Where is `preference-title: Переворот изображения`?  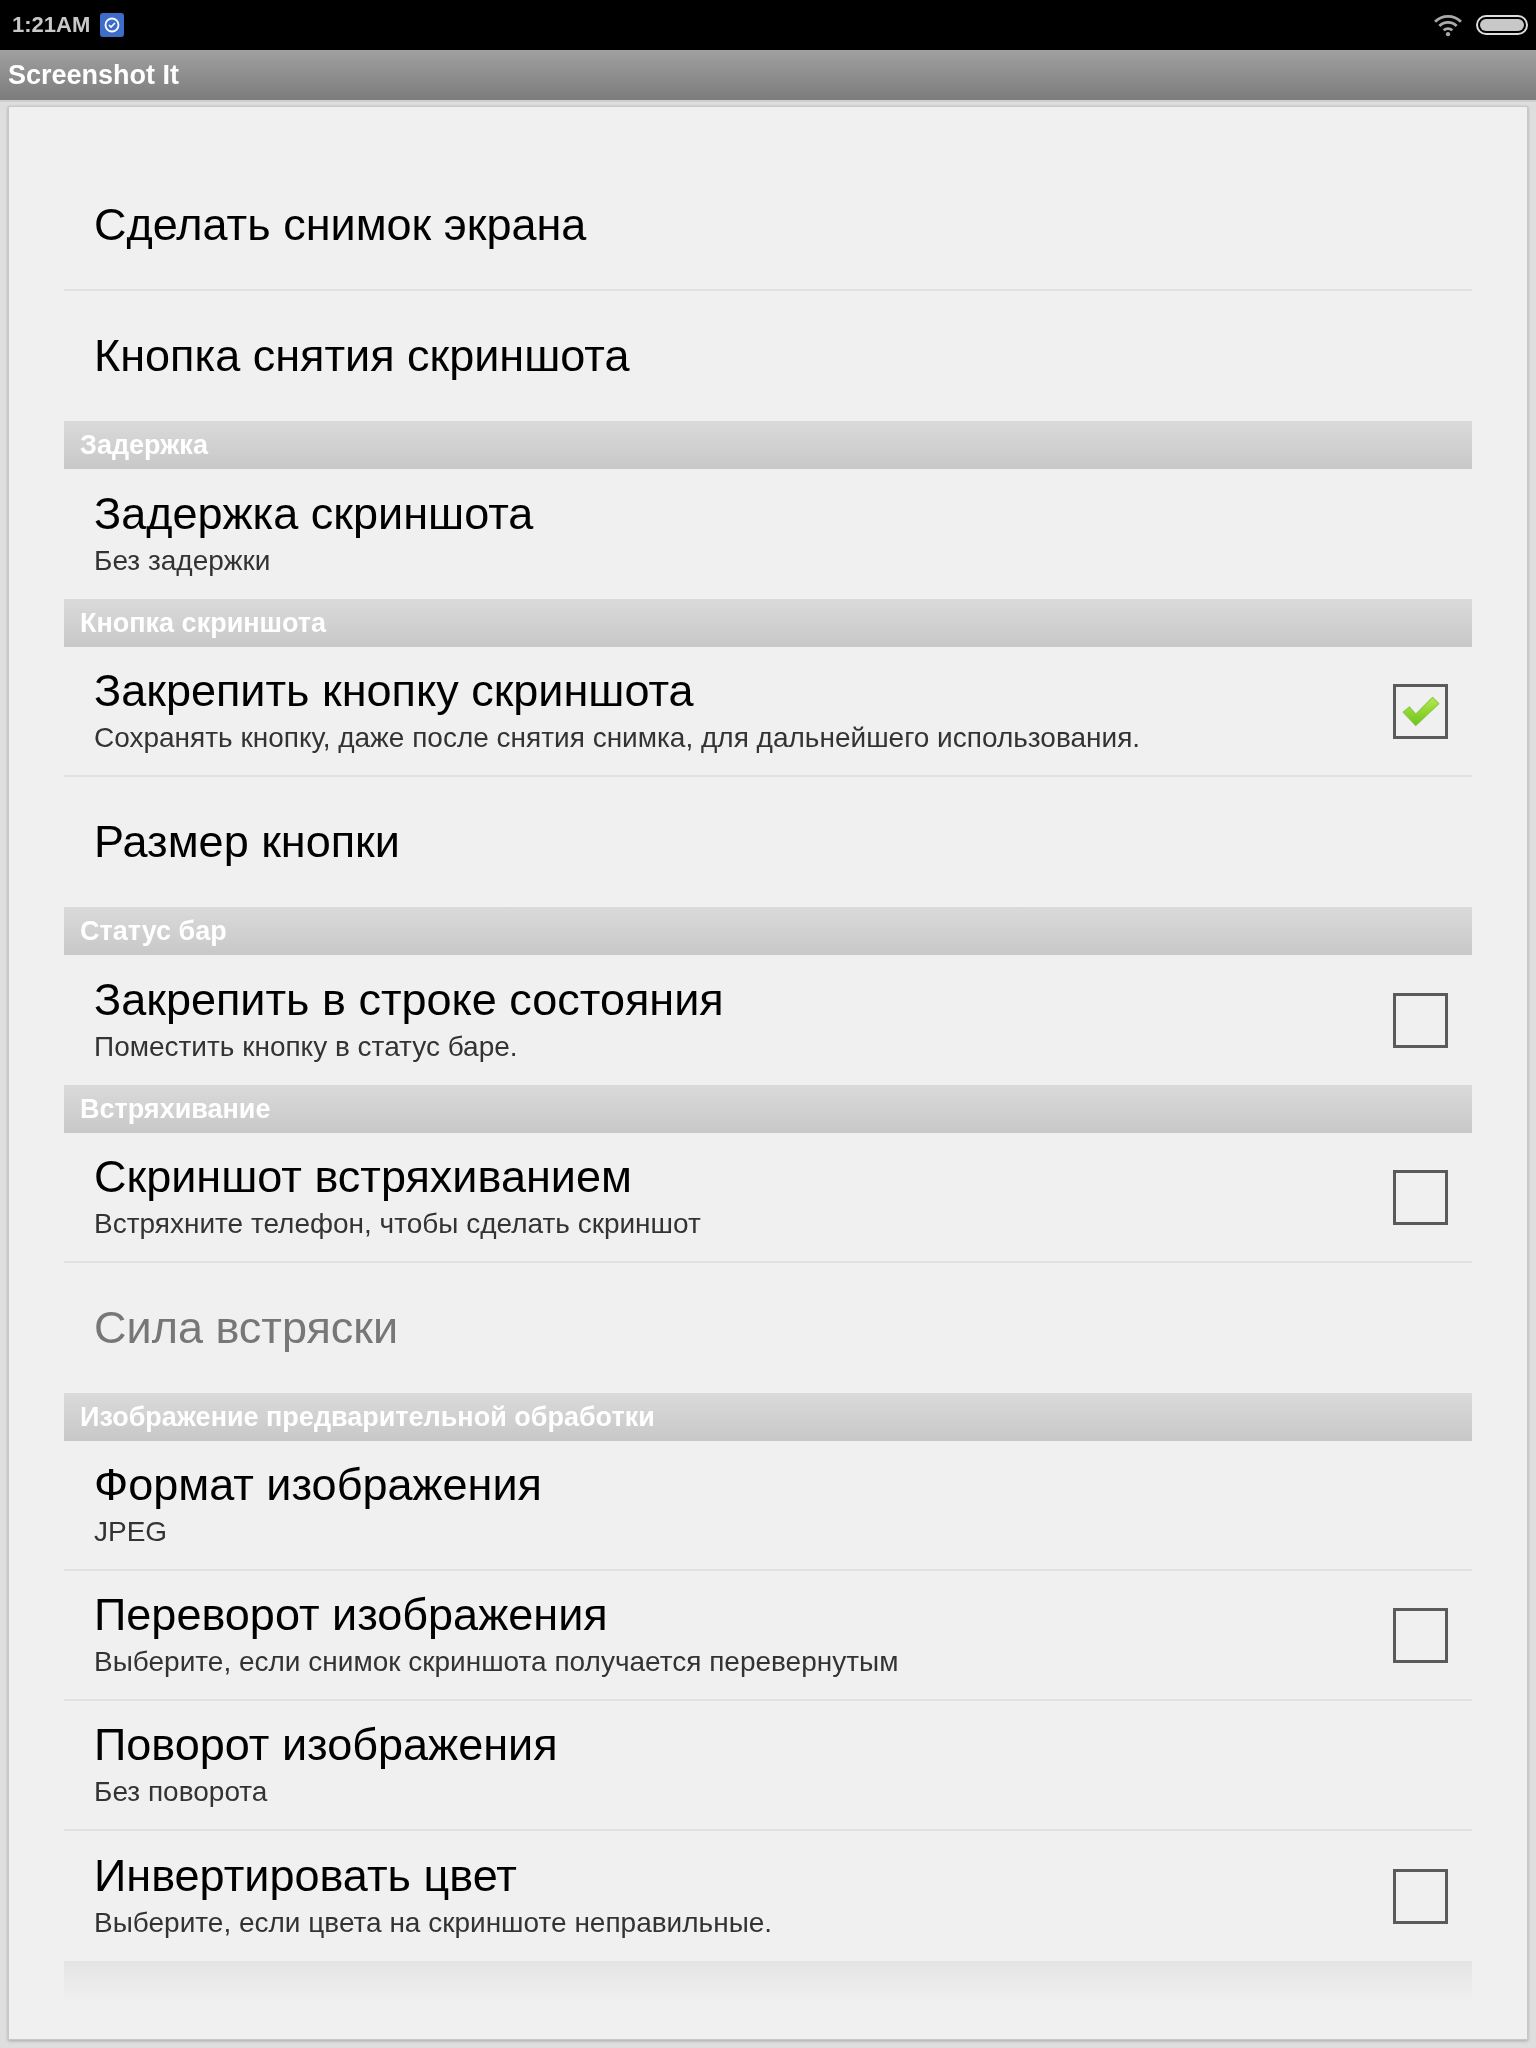
preference-title: Переворот изображения is located at coordinates (743, 1615).